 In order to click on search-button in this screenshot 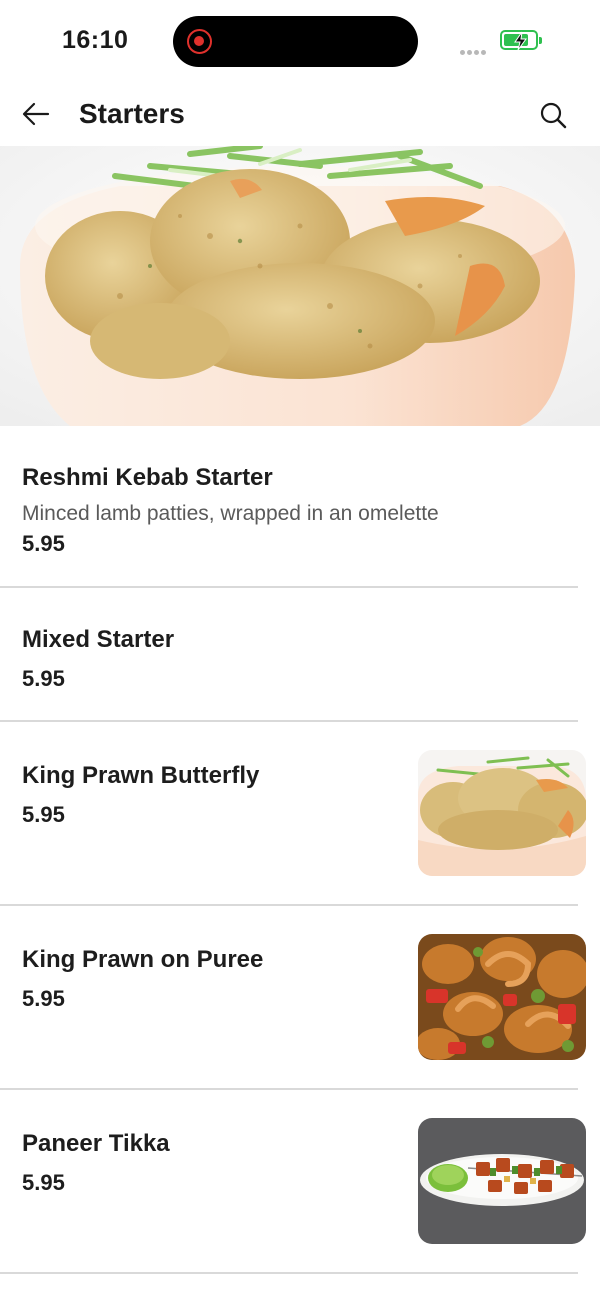, I will do `click(554, 116)`.